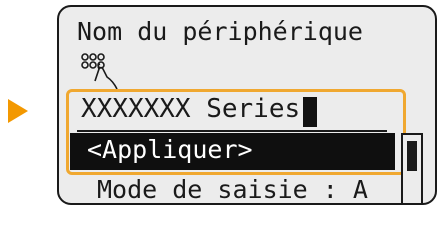  Describe the element at coordinates (310, 112) in the screenshot. I see `text-cursor` at that location.